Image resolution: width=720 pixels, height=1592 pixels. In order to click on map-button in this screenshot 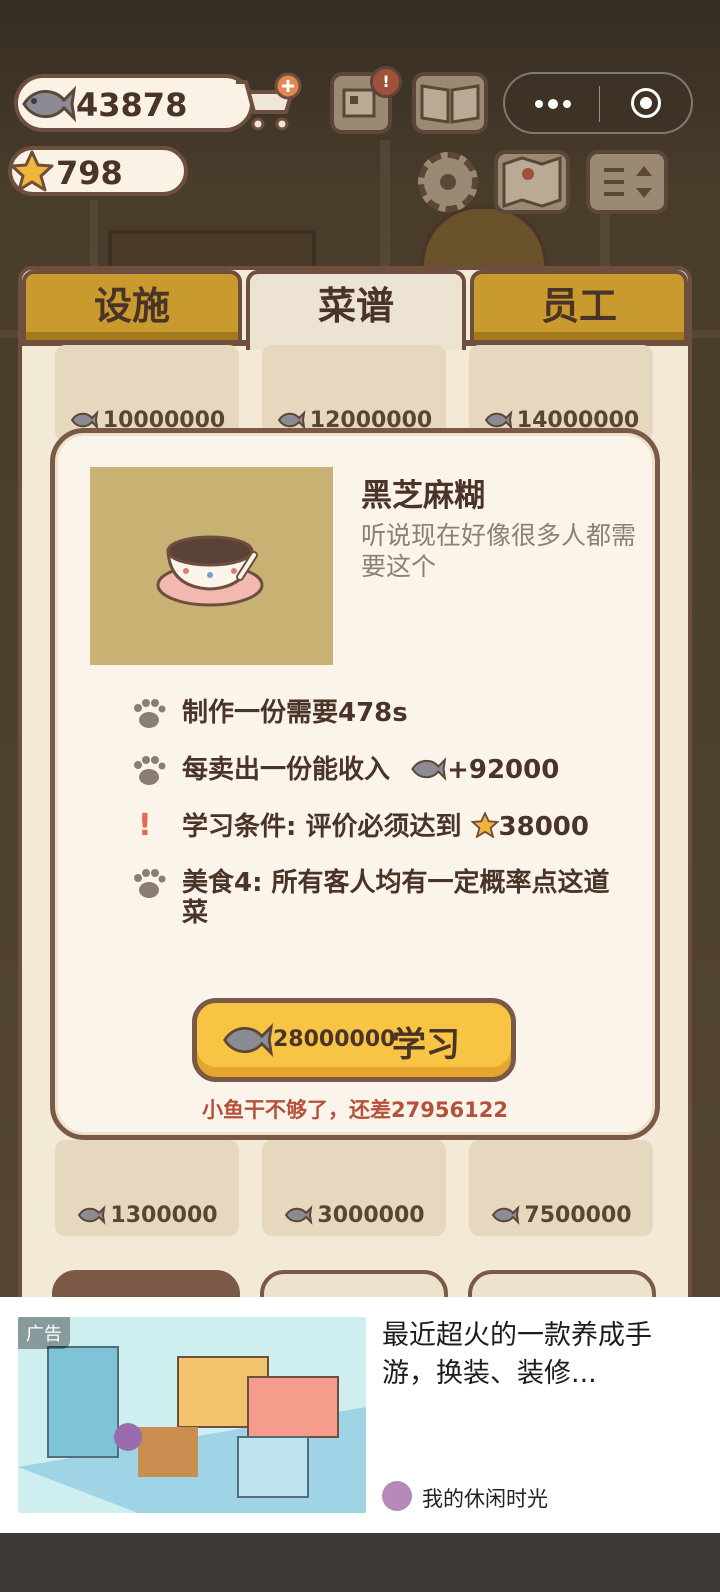, I will do `click(532, 182)`.